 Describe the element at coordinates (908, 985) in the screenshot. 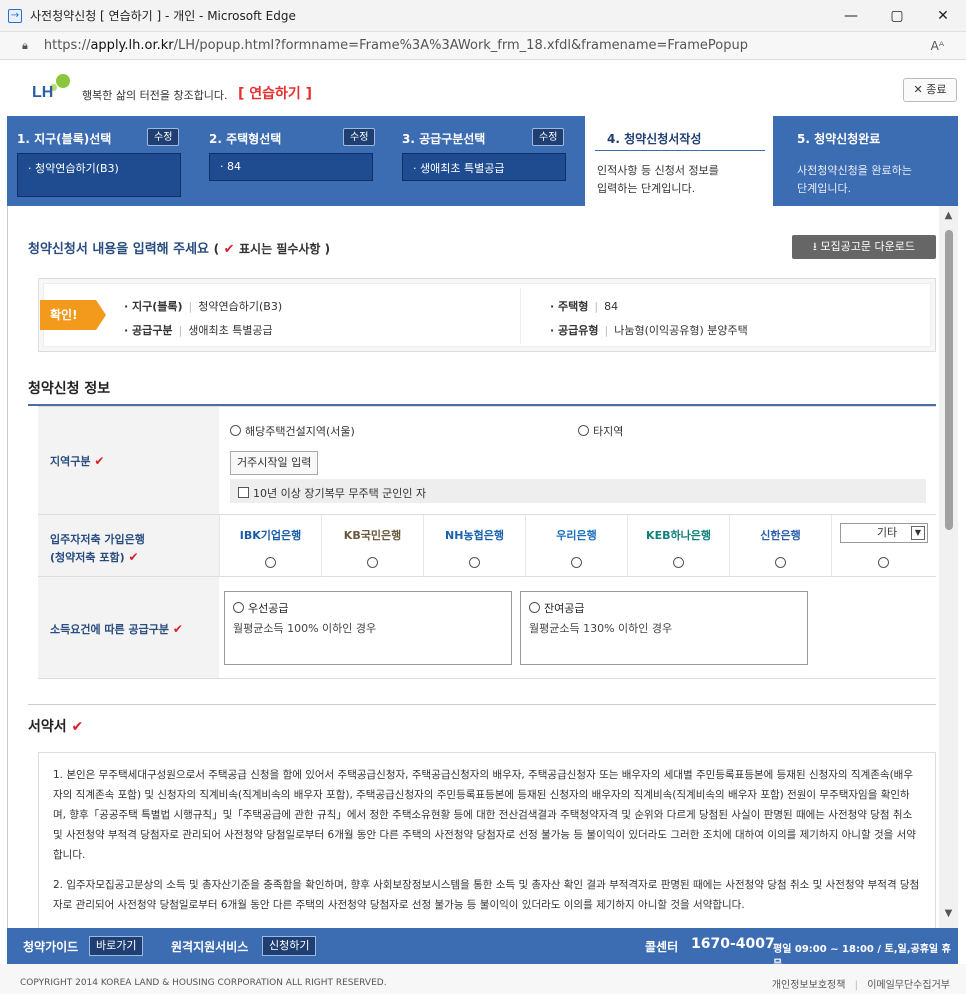

I see `email-policy-link: 이메일무단수집거부` at that location.